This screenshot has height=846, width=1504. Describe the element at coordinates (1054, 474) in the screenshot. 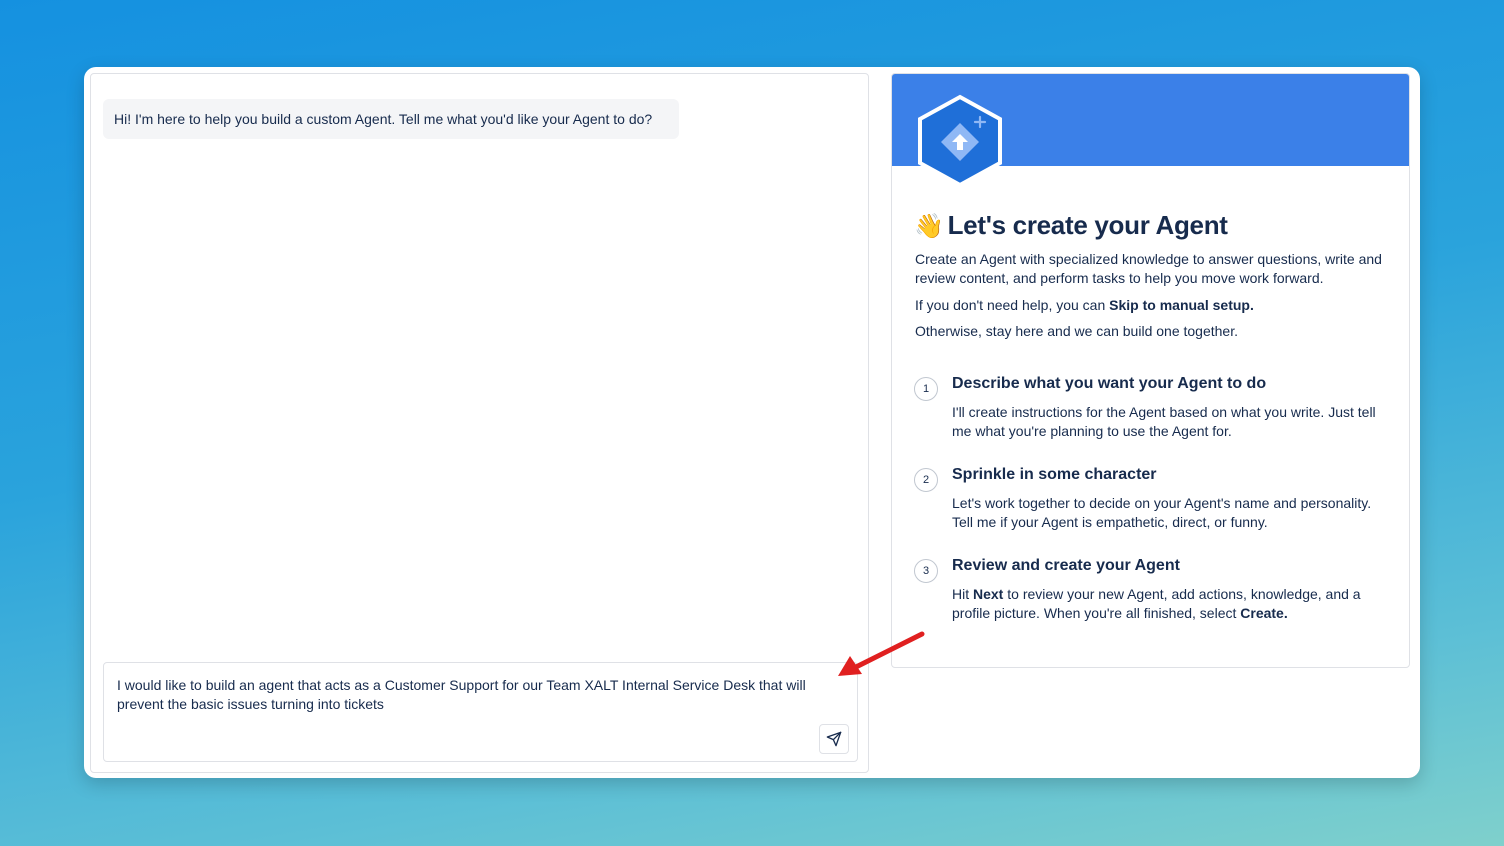

I see `step-title: Sprinkle in some character` at that location.